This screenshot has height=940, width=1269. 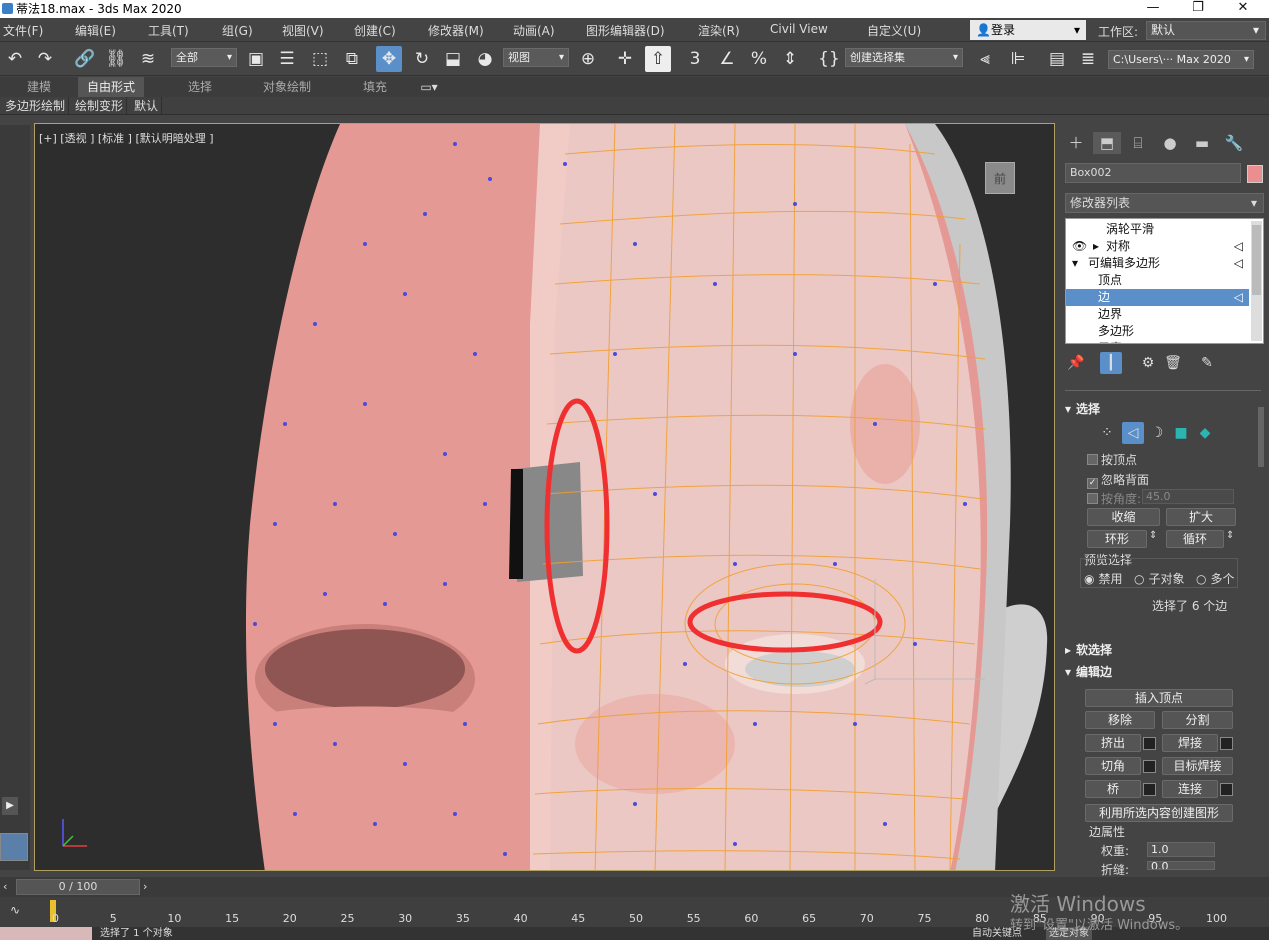 I want to click on polygon-mode-icon: ■, so click(x=1181, y=433).